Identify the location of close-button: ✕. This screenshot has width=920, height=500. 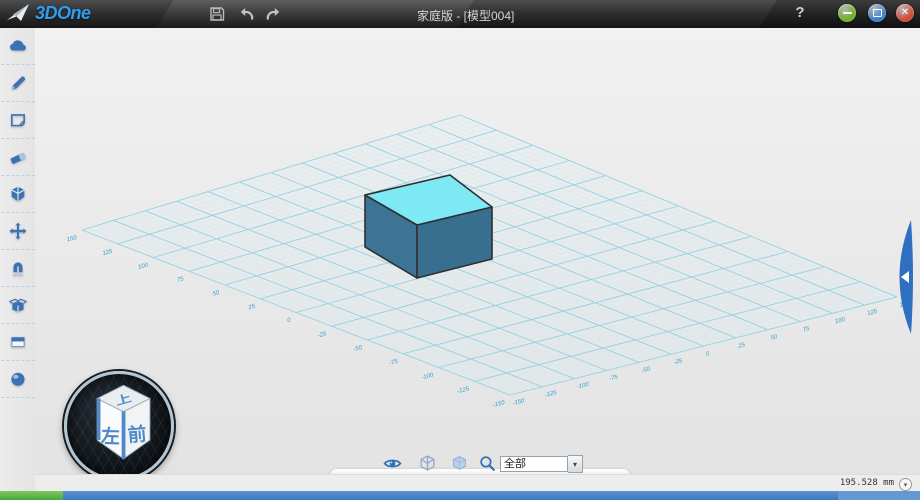
(905, 13).